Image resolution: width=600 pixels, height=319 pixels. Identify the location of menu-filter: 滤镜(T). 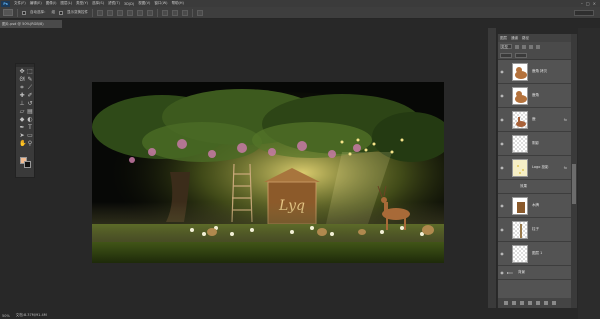
(114, 3).